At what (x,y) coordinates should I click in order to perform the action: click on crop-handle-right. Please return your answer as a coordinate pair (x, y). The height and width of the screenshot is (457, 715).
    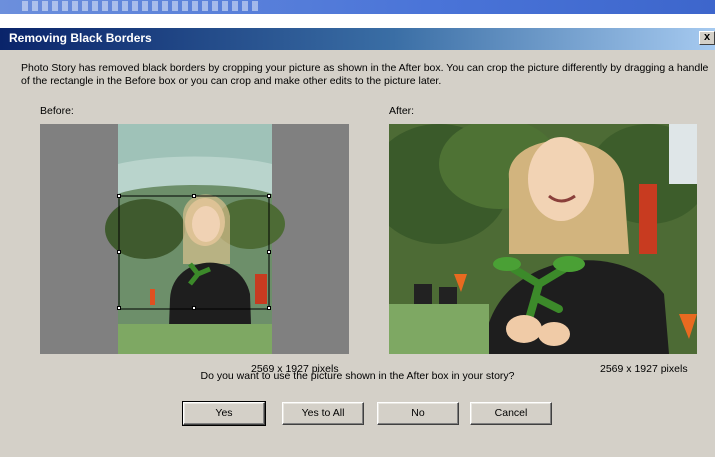
    Looking at the image, I should click on (269, 252).